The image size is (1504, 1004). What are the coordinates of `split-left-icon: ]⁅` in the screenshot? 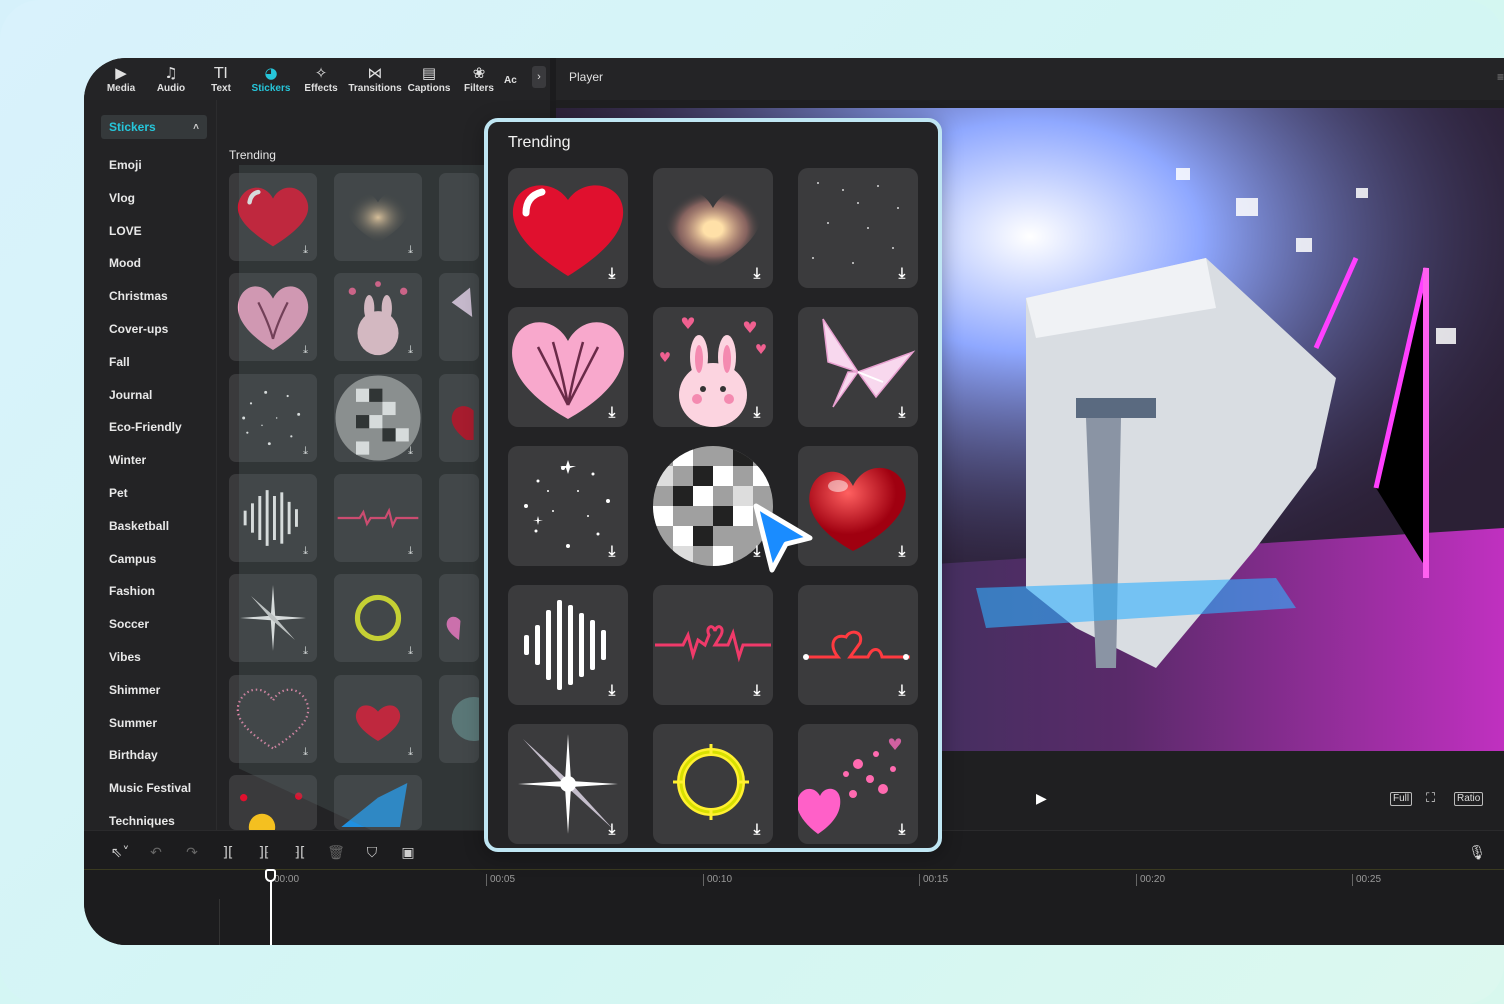 It's located at (264, 853).